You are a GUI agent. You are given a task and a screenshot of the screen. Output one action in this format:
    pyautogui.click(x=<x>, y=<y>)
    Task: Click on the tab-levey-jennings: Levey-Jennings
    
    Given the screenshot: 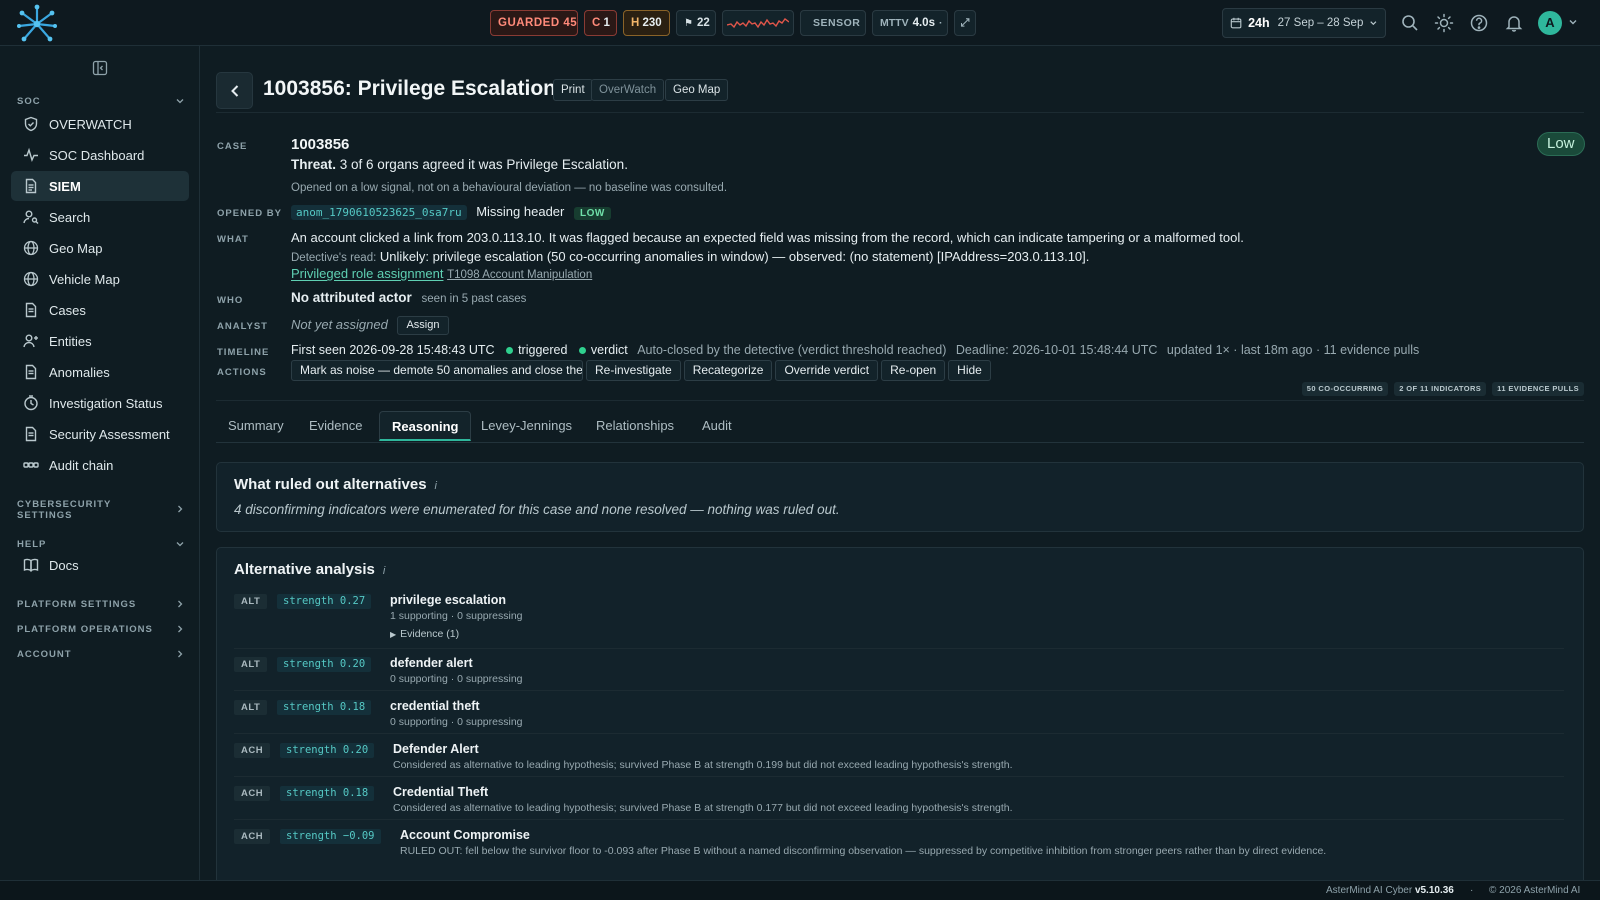 What is the action you would take?
    pyautogui.click(x=526, y=426)
    